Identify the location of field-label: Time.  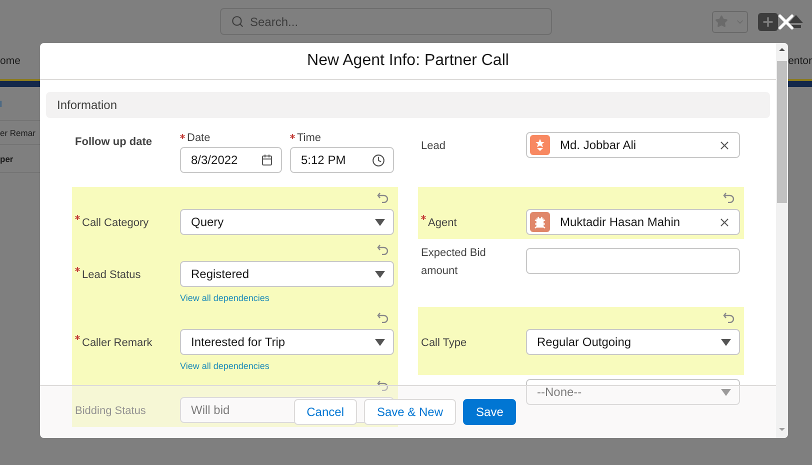
(309, 138).